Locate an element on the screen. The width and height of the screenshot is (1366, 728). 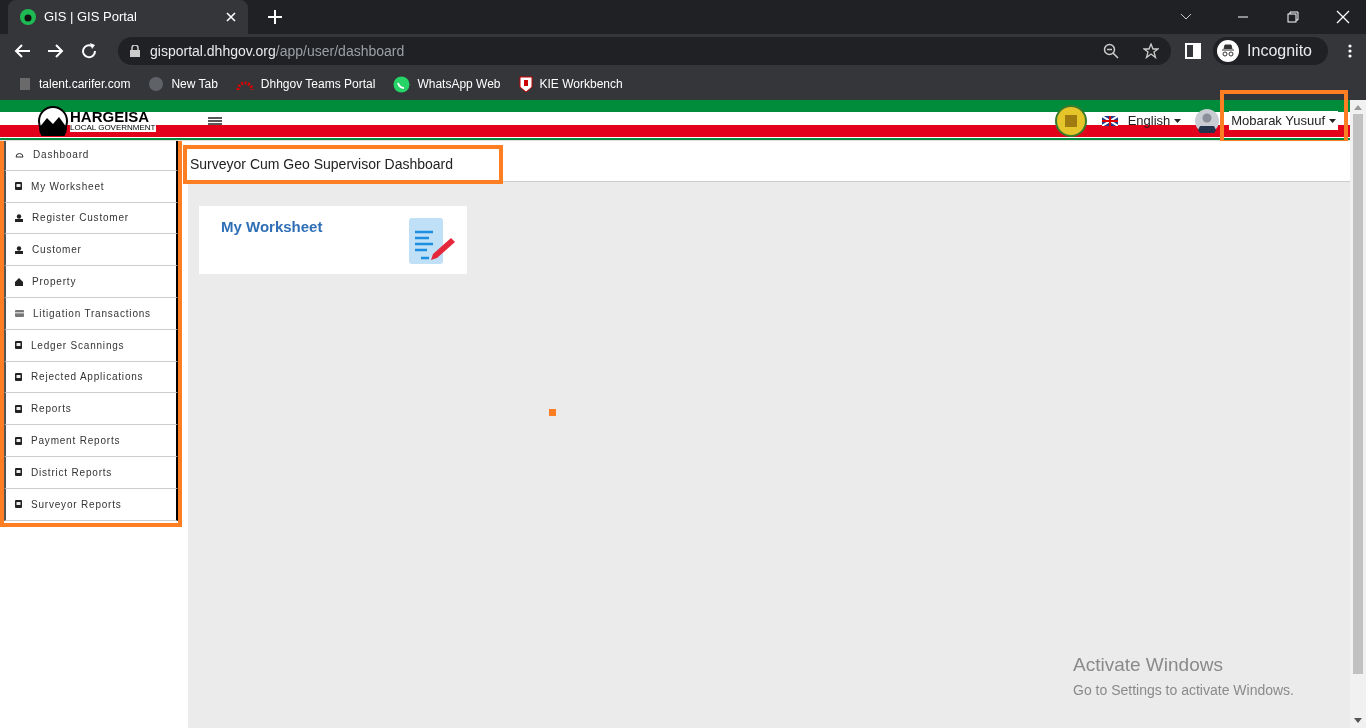
logo-subtitle: LOCAL GOVERNMENT is located at coordinates (113, 128).